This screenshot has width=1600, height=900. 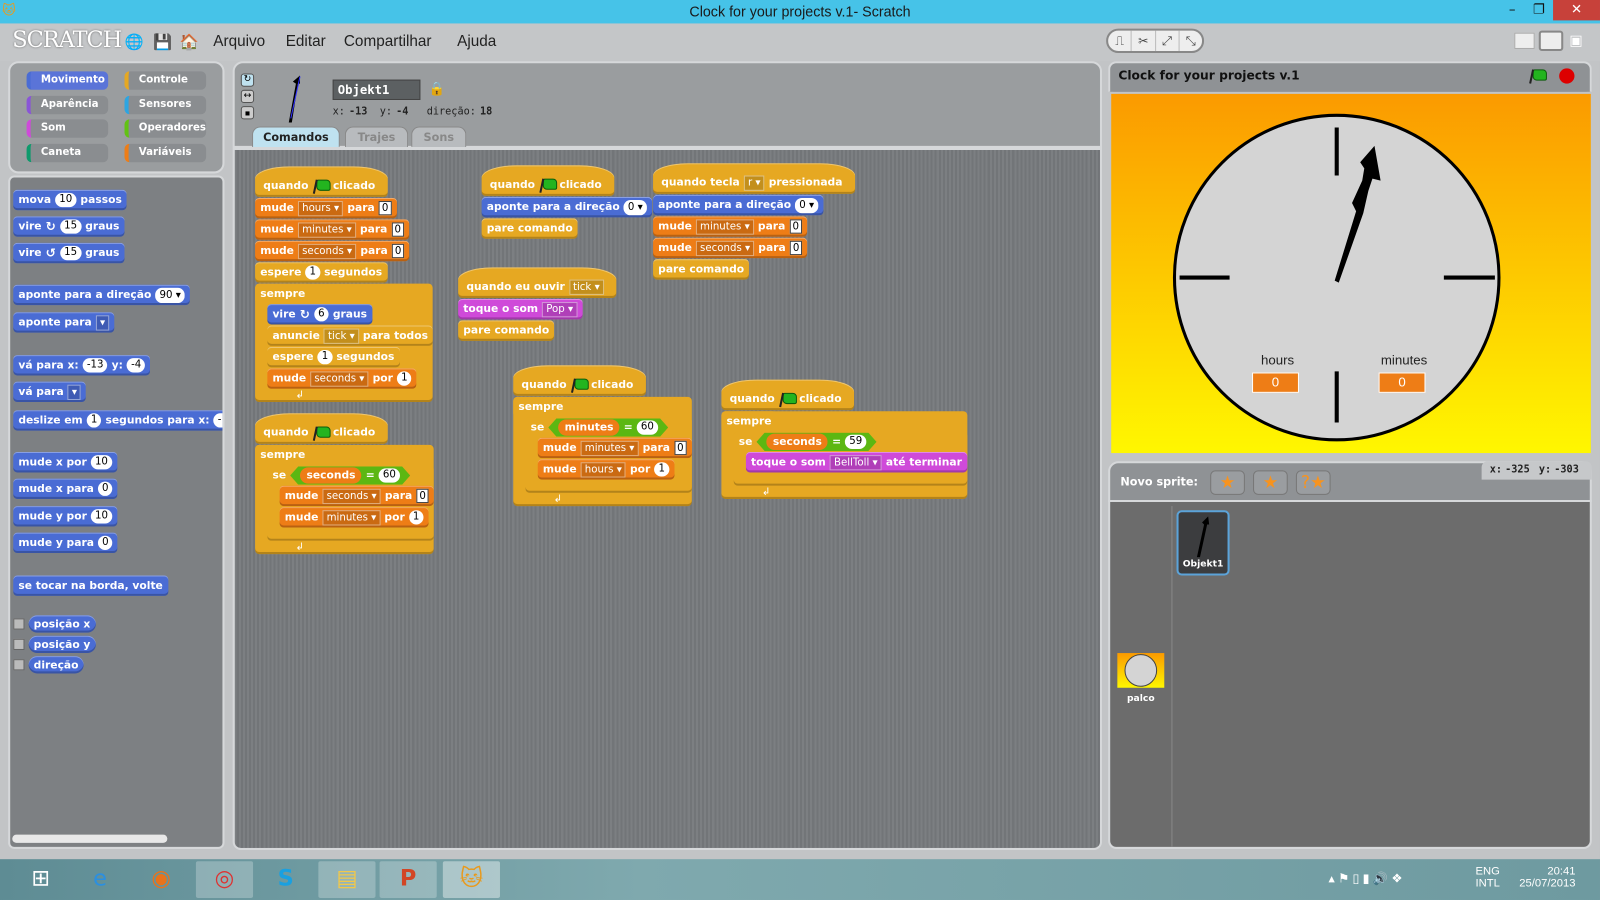 What do you see at coordinates (347, 879) in the screenshot?
I see `file-explorer-icon: ▤` at bounding box center [347, 879].